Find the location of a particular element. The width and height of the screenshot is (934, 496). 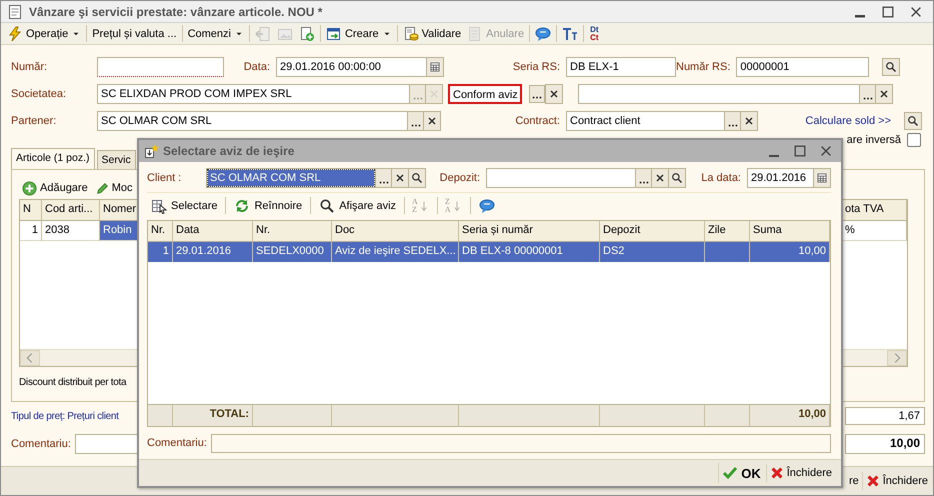

x-mark-icon is located at coordinates (777, 473).